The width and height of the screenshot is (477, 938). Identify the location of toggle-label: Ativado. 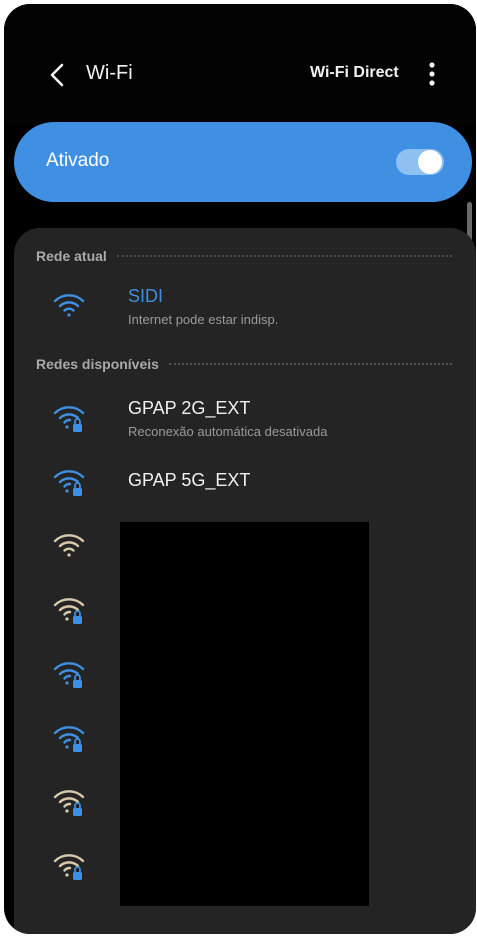
(78, 160).